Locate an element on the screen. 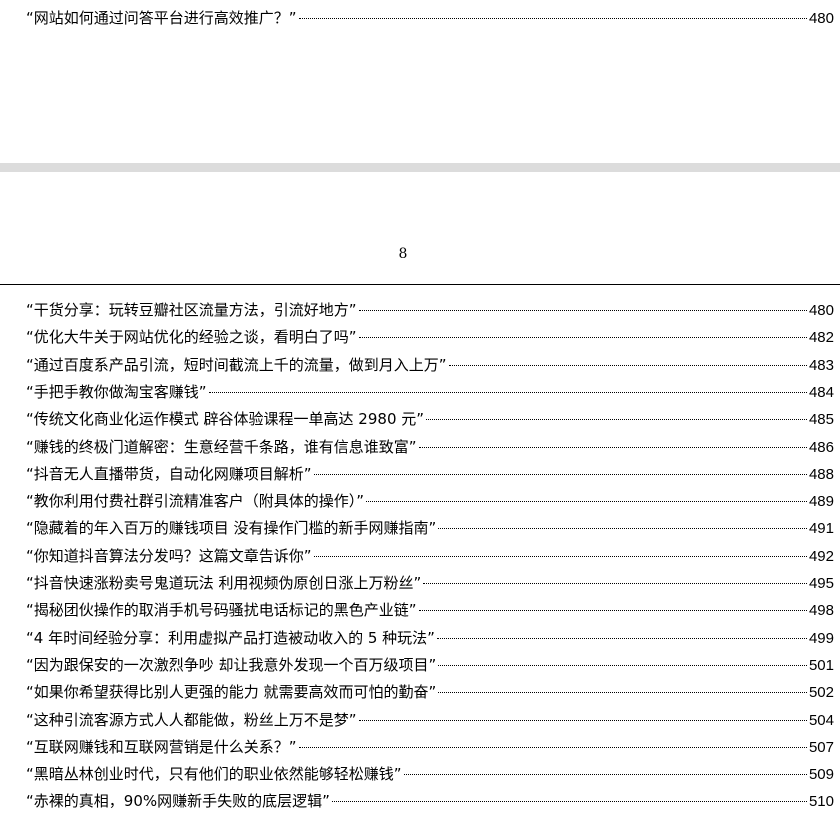 This screenshot has width=840, height=814. toc-entry: “这种引流客源方式人人都能做，粉丝上万不是梦” 504 is located at coordinates (430, 720).